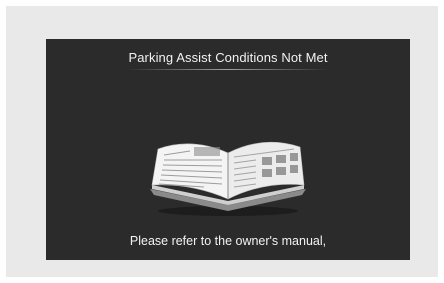 The width and height of the screenshot is (444, 283). What do you see at coordinates (228, 57) in the screenshot?
I see `warning-title: Parking Assist Conditions Not Met` at bounding box center [228, 57].